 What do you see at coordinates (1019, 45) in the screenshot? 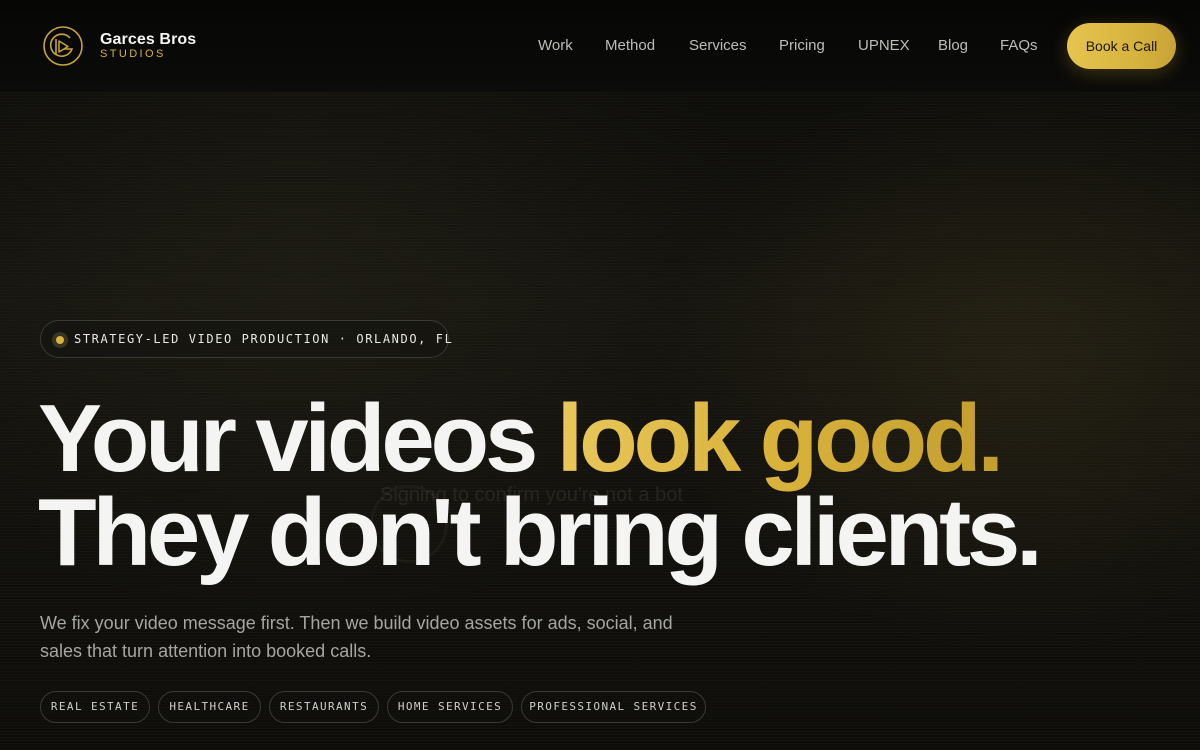
I see `nav-link-faqs: FAQs` at bounding box center [1019, 45].